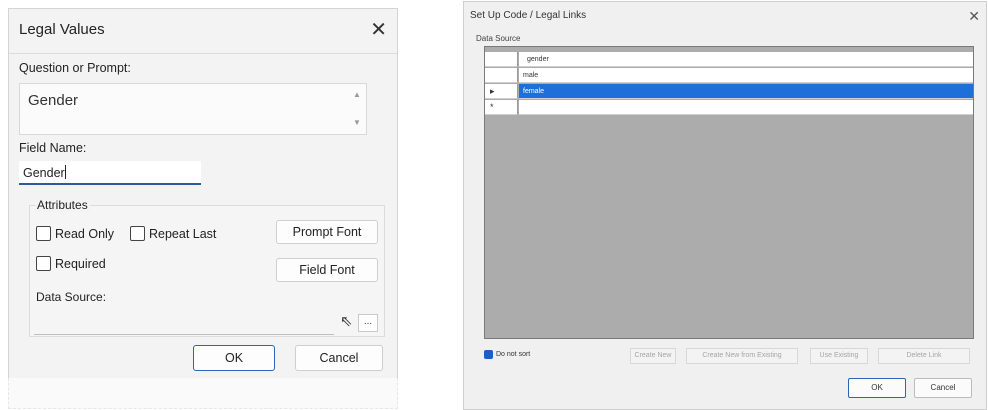 This screenshot has height=410, width=988. I want to click on question-textarea: Gender ▲ ▼, so click(193, 109).